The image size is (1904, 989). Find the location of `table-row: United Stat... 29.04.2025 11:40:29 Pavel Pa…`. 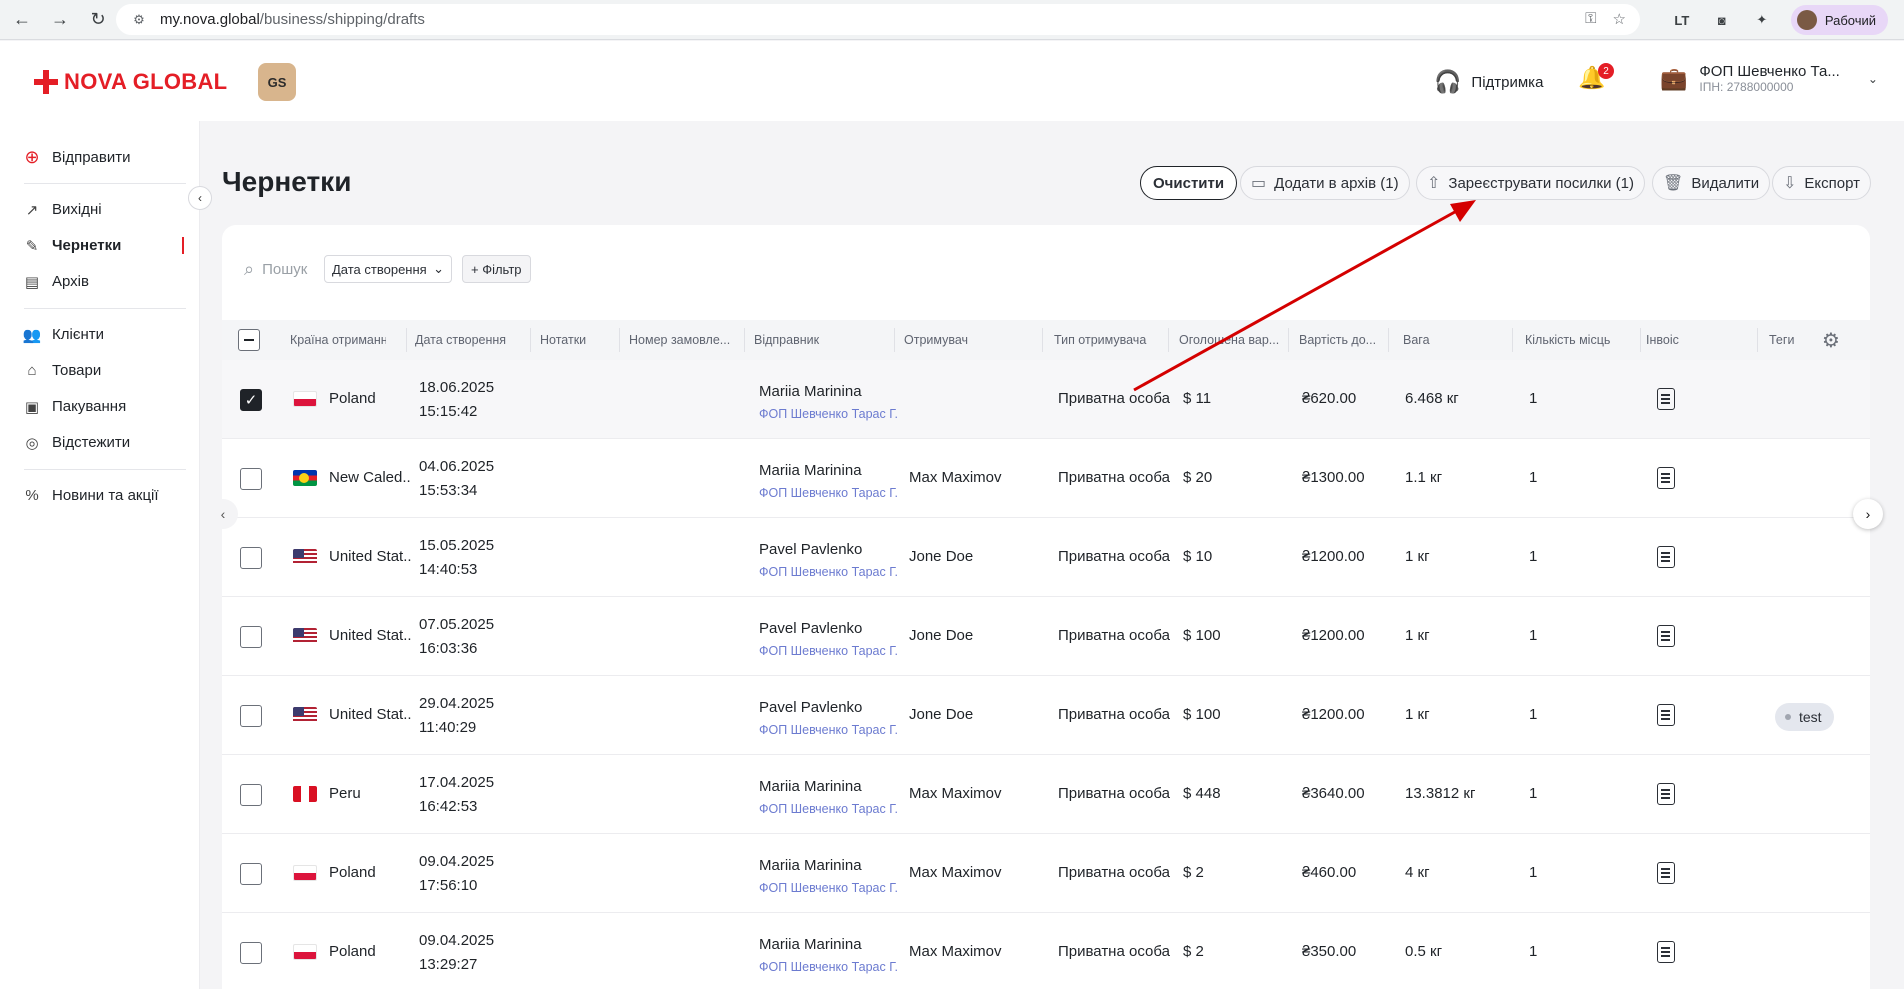

table-row: United Stat... 29.04.2025 11:40:29 Pavel Pa… is located at coordinates (1046, 715).